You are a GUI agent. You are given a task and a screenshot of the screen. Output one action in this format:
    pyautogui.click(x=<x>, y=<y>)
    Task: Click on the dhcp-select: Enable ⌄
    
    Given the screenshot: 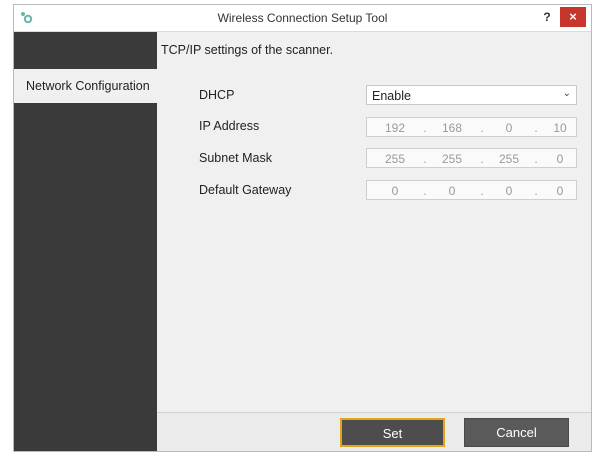 What is the action you would take?
    pyautogui.click(x=471, y=95)
    